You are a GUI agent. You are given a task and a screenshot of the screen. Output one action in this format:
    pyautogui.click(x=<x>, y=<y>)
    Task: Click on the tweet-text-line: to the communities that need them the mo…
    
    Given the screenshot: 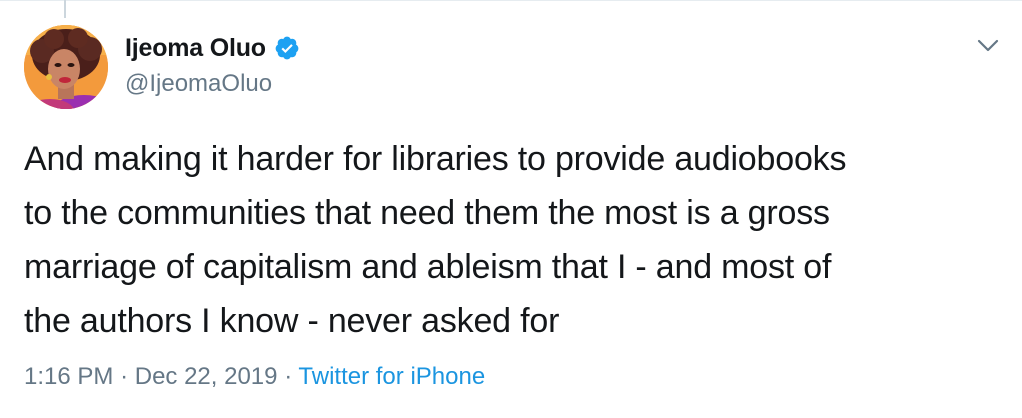 What is the action you would take?
    pyautogui.click(x=427, y=213)
    